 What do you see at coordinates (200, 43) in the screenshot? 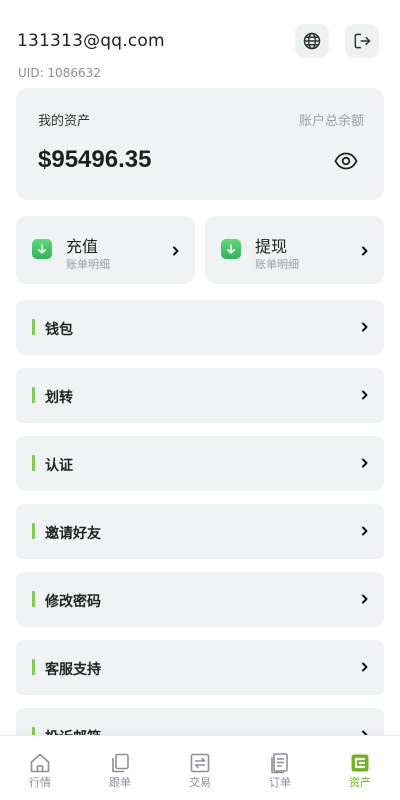
I see `header: 131313@qq.com UID: 1086632` at bounding box center [200, 43].